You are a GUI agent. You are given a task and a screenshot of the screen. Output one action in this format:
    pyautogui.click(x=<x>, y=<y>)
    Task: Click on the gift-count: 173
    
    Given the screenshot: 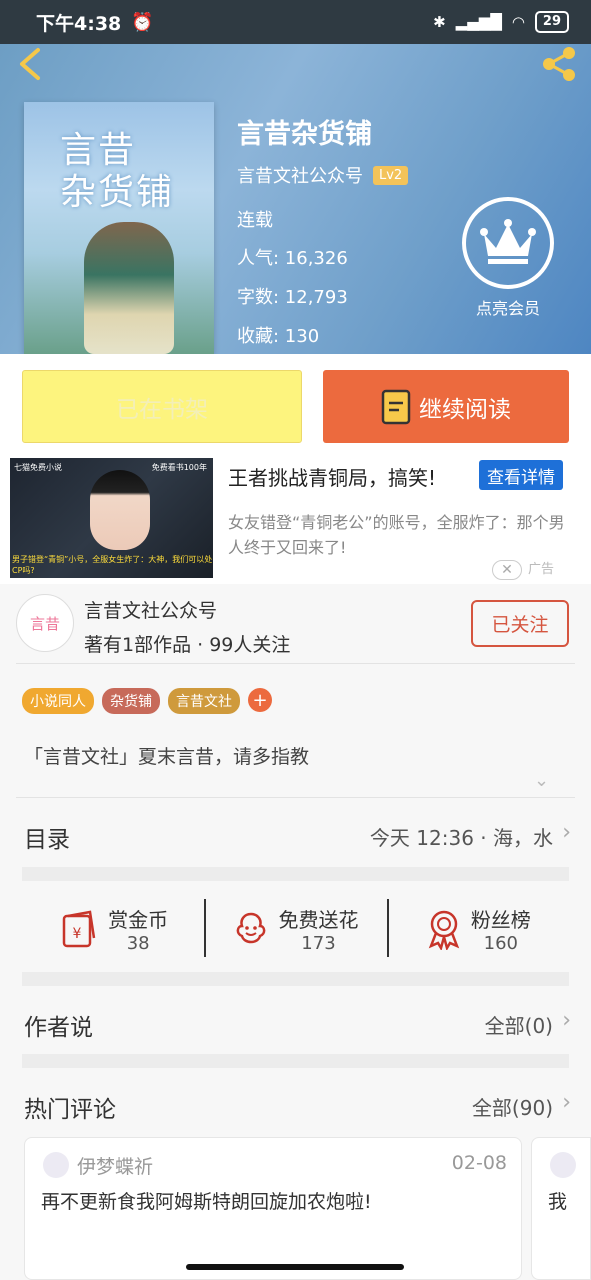 What is the action you would take?
    pyautogui.click(x=318, y=943)
    